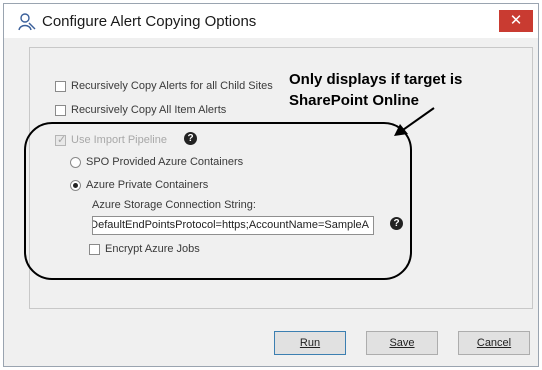 The height and width of the screenshot is (370, 542). I want to click on close-button: ✕, so click(516, 21).